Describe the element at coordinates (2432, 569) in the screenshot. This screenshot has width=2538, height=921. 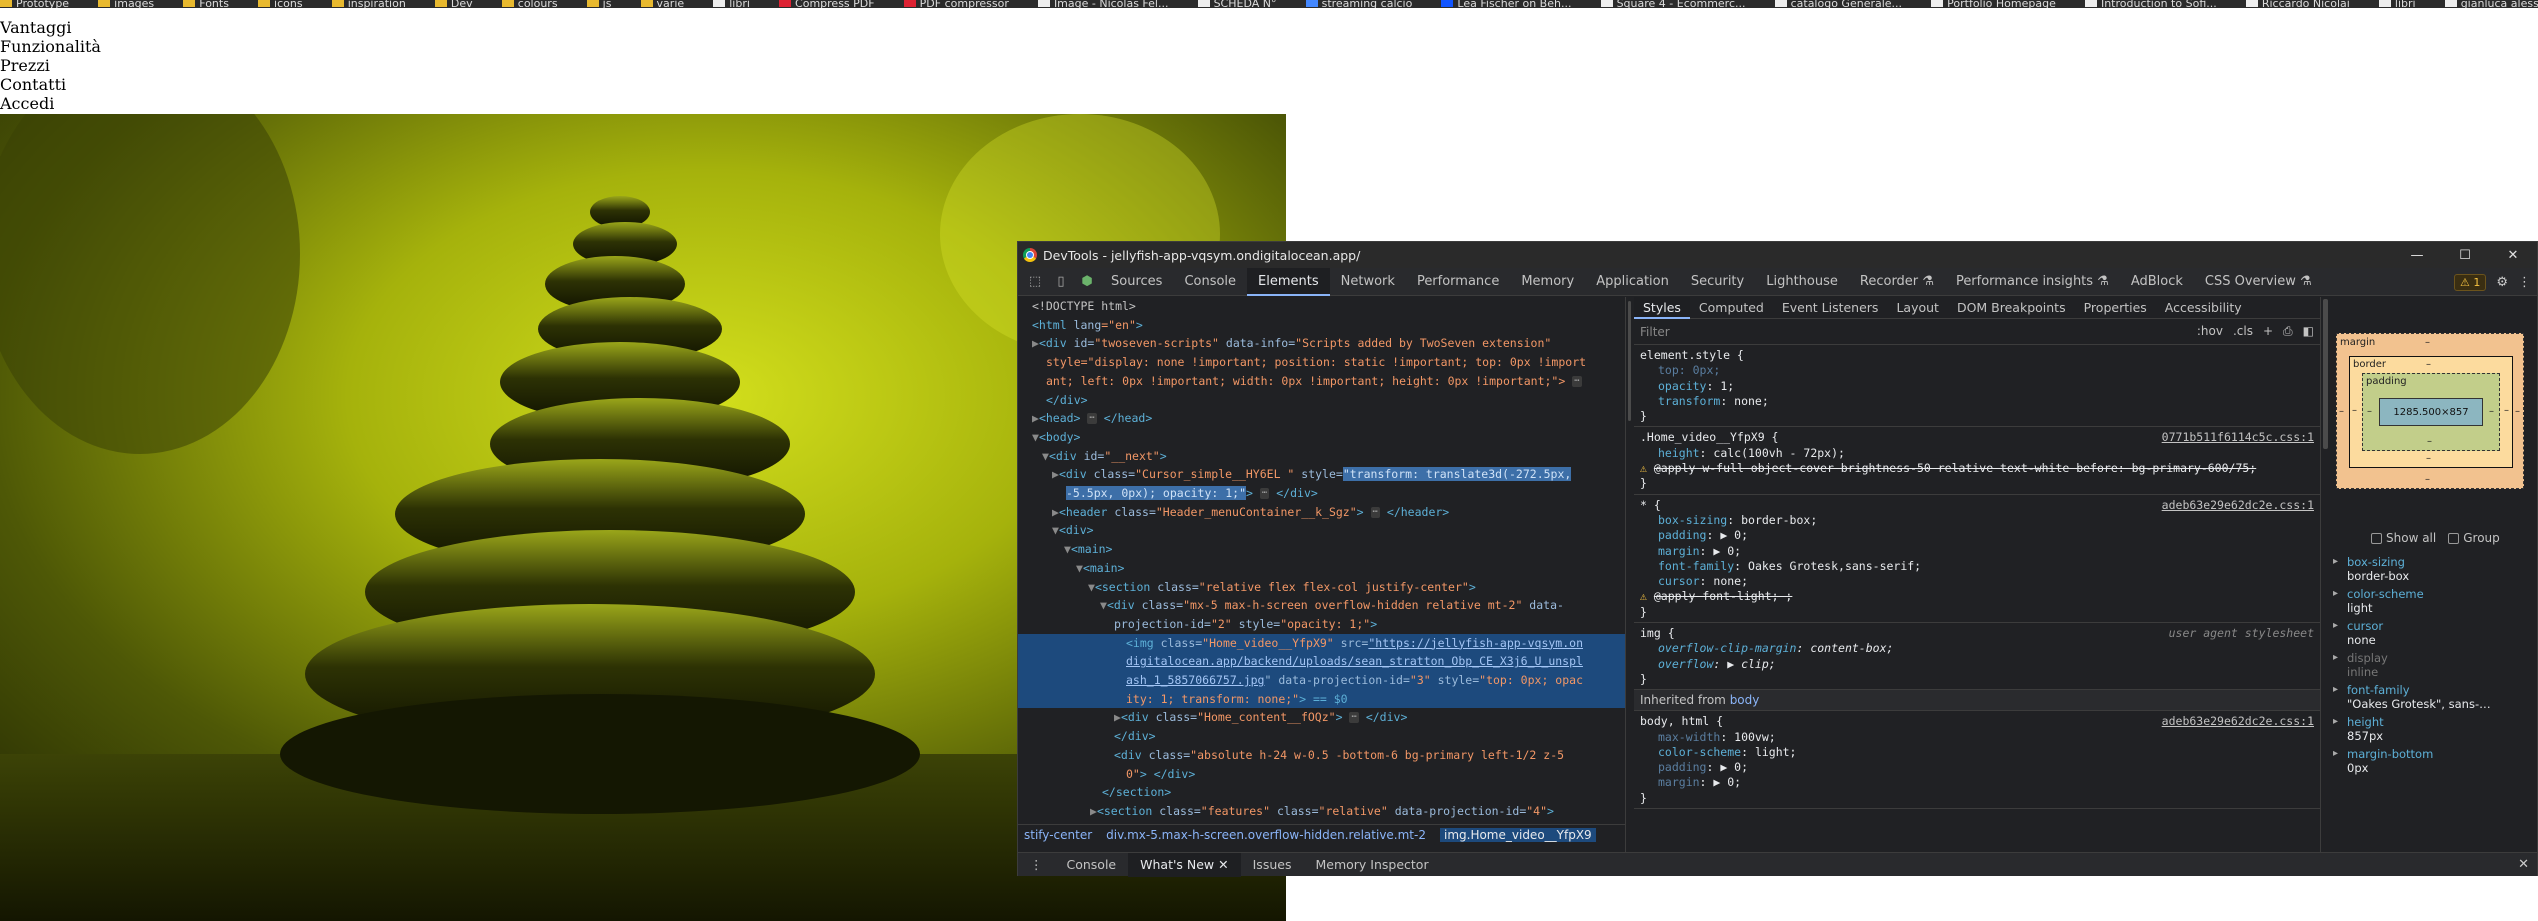
I see `computed-property: box-sizingborder-box` at that location.